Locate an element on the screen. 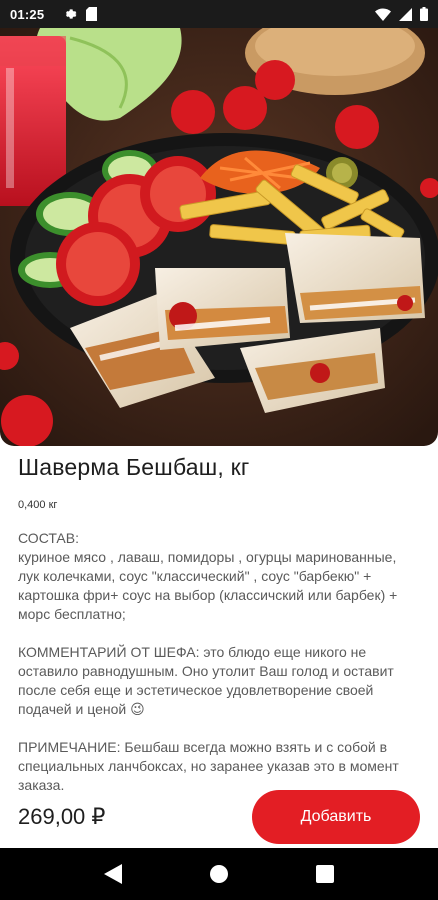 The image size is (438, 900). recents-icon is located at coordinates (325, 874).